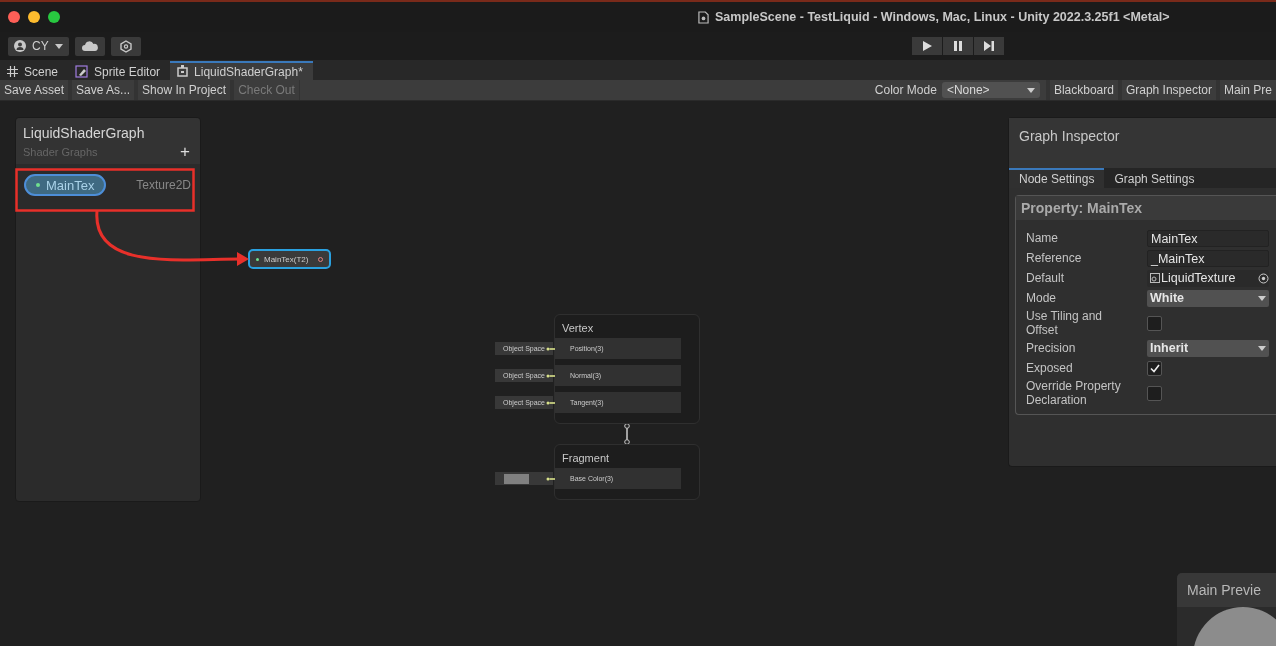 This screenshot has width=1276, height=646. What do you see at coordinates (14, 17) in the screenshot?
I see `close-button` at bounding box center [14, 17].